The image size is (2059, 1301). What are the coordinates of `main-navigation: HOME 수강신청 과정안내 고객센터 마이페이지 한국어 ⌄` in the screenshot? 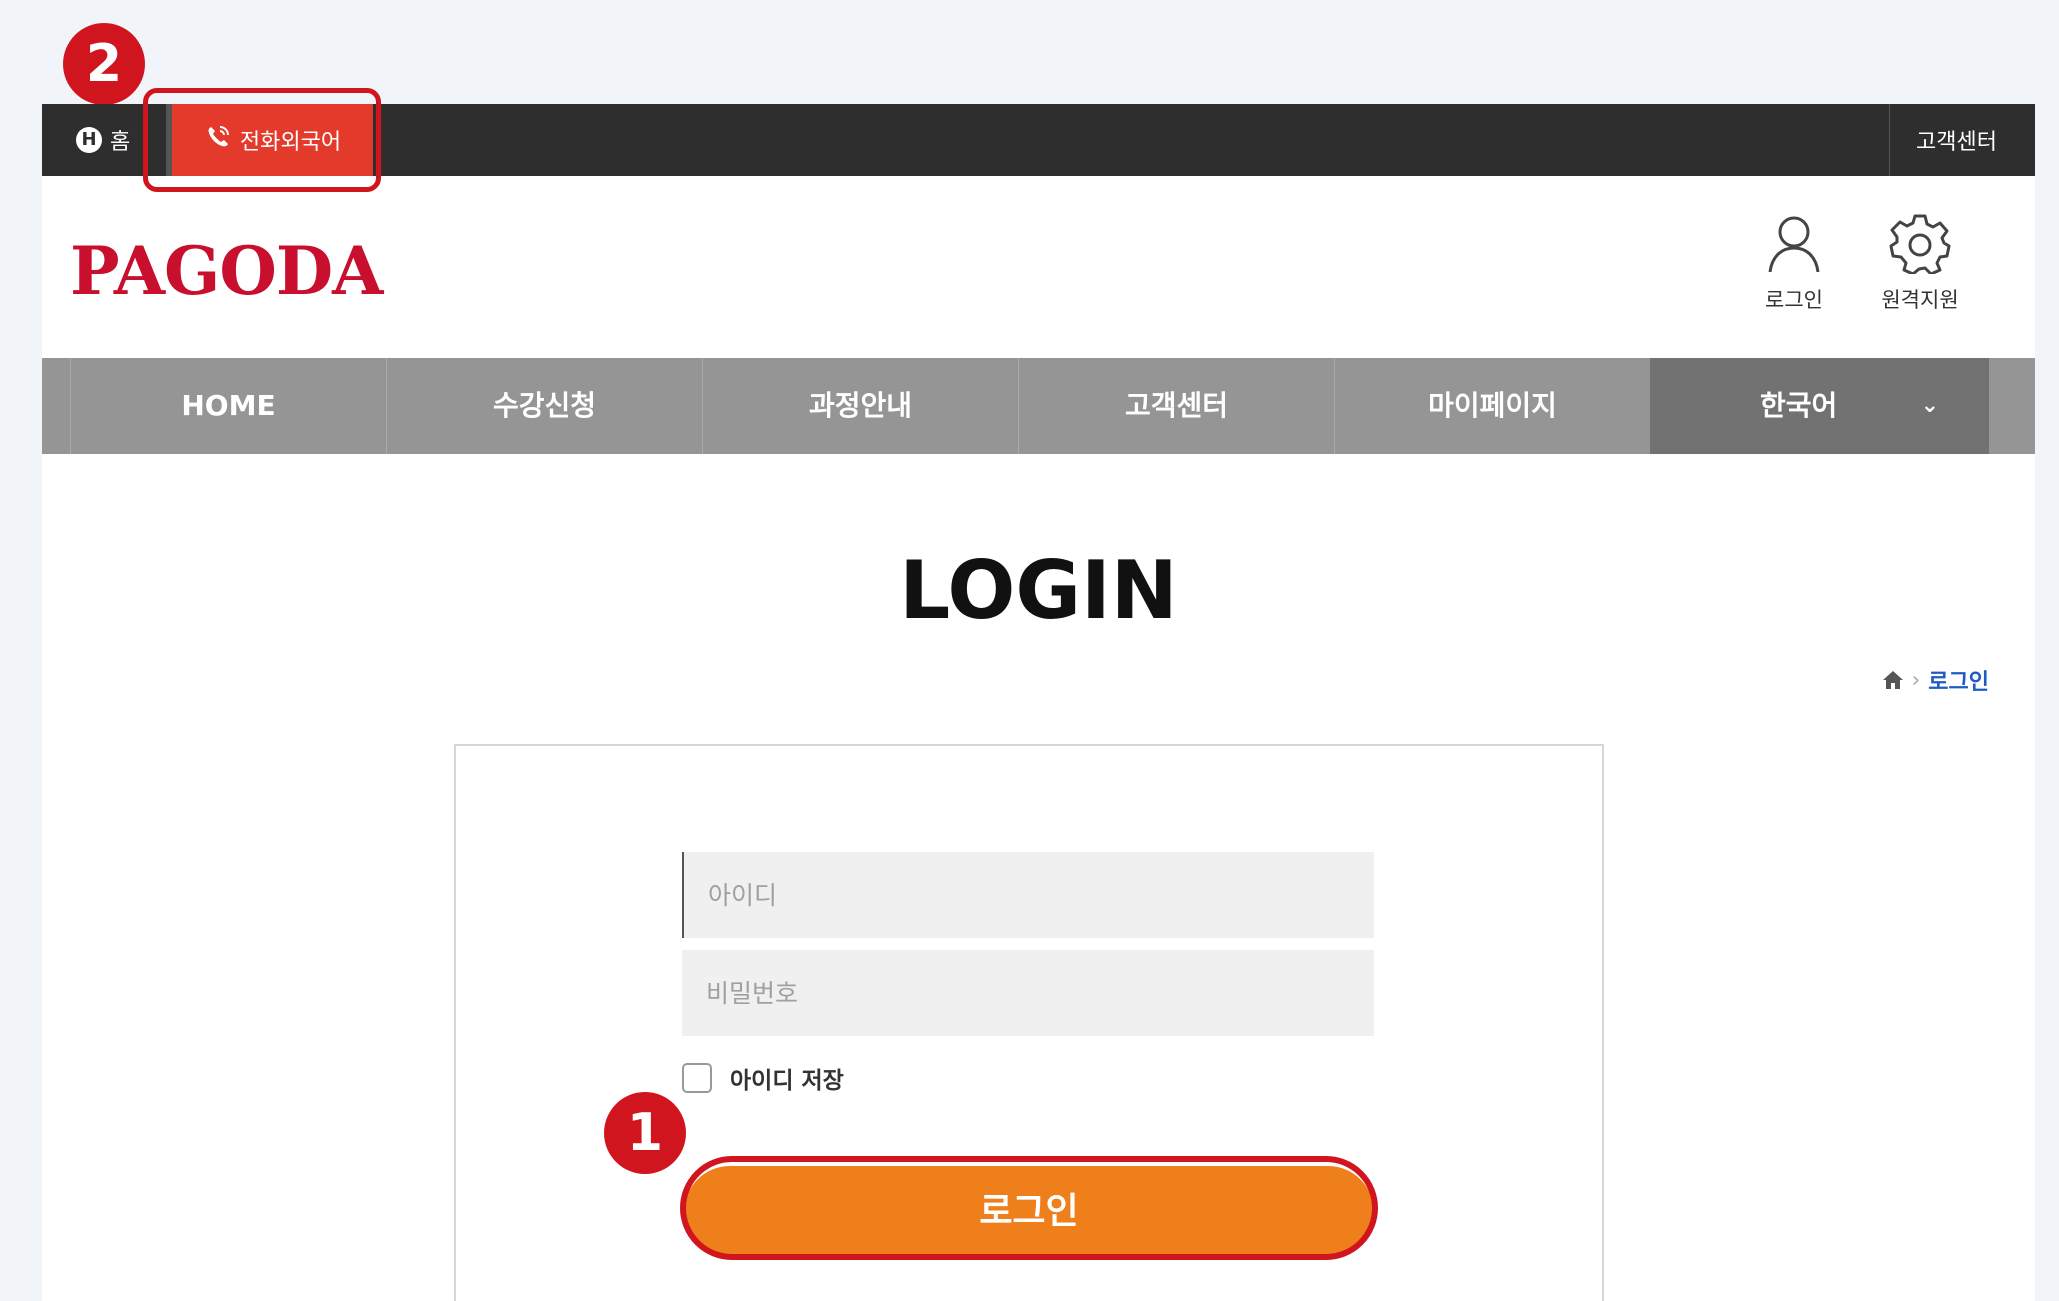 It's located at (1038, 406).